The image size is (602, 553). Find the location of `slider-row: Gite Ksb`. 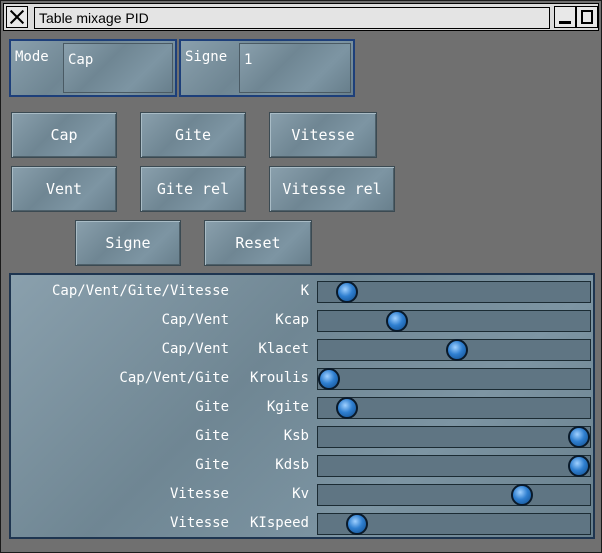

slider-row: Gite Ksb is located at coordinates (302, 437).